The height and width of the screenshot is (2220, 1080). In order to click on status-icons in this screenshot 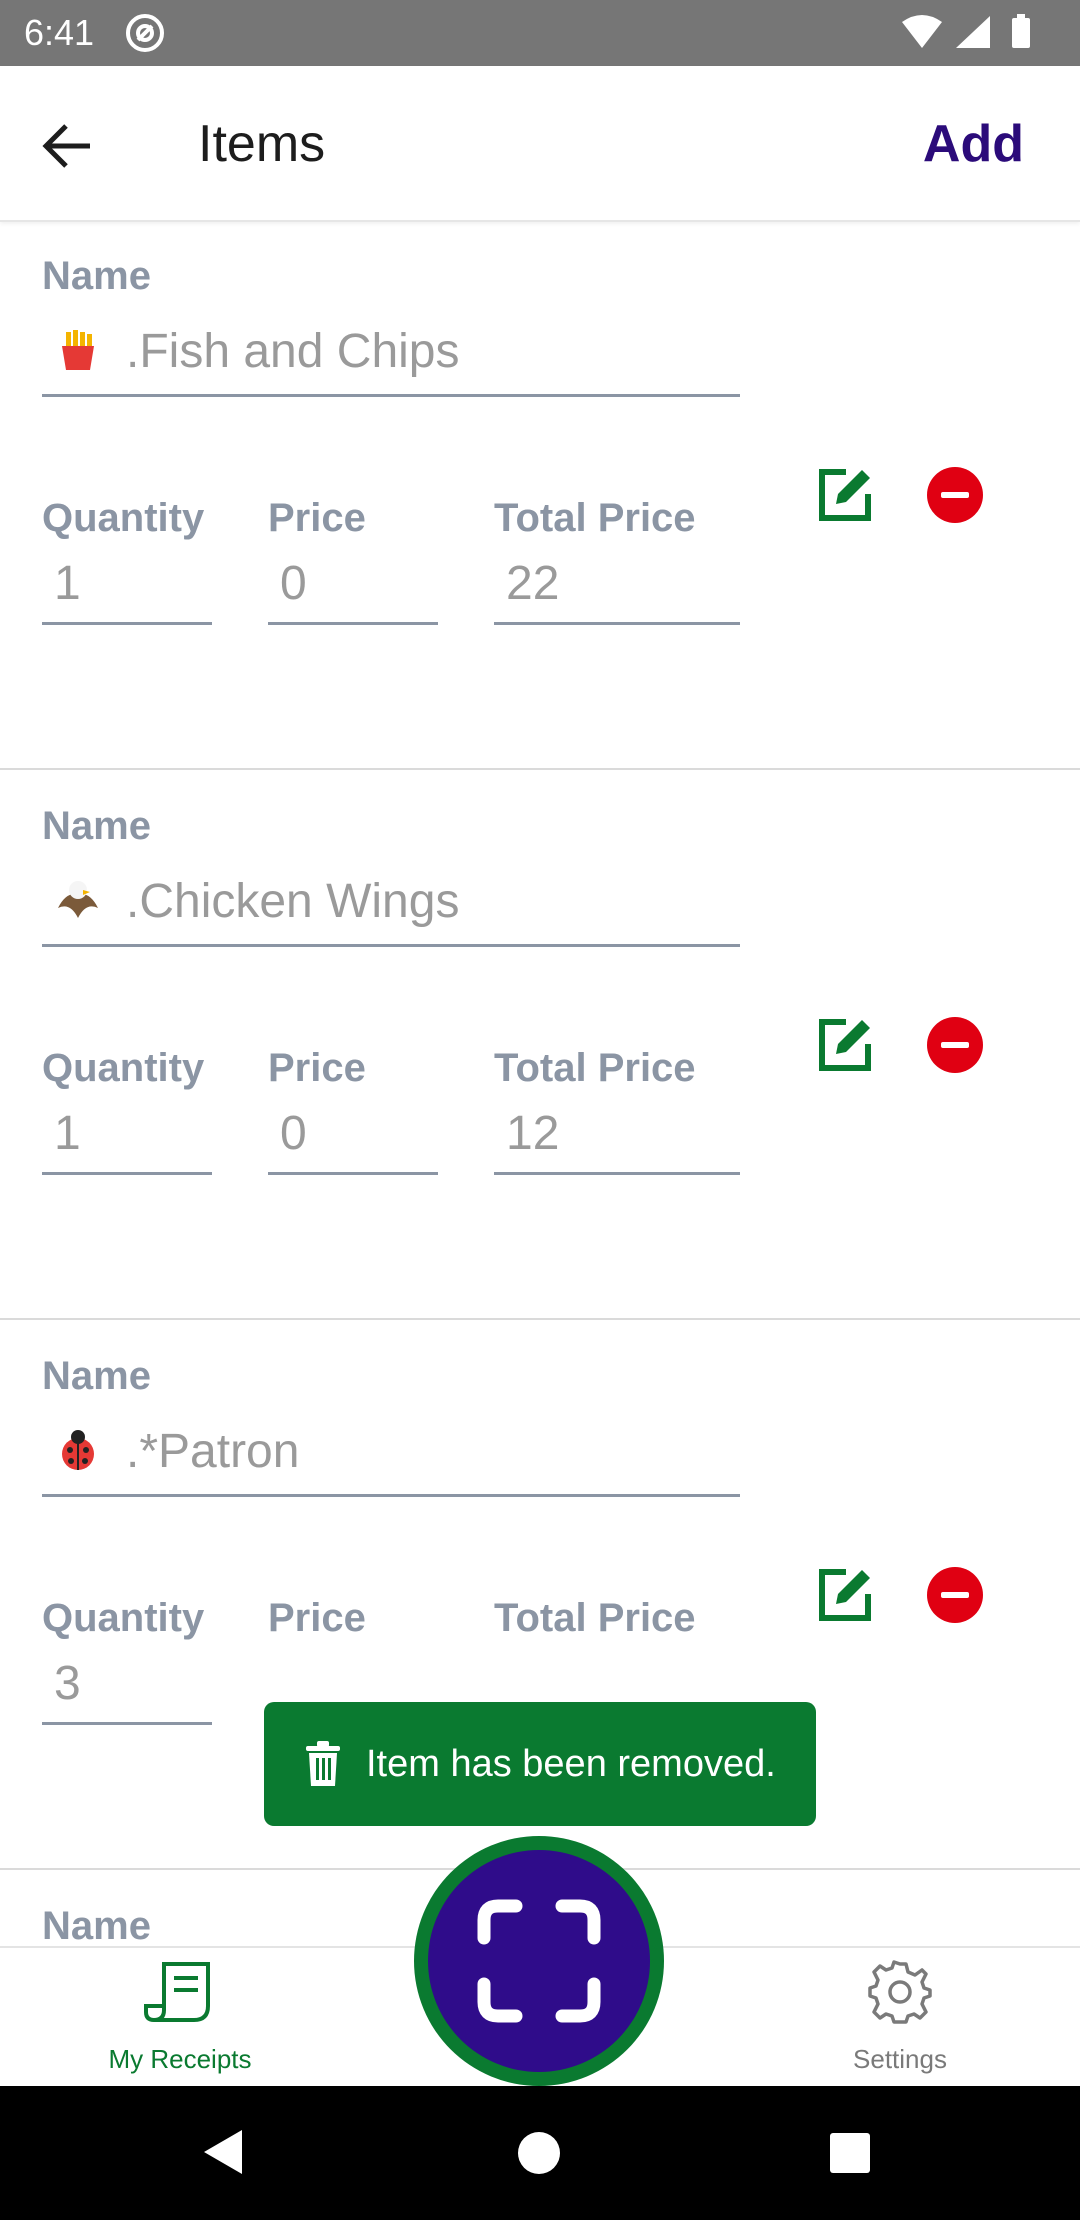, I will do `click(980, 35)`.